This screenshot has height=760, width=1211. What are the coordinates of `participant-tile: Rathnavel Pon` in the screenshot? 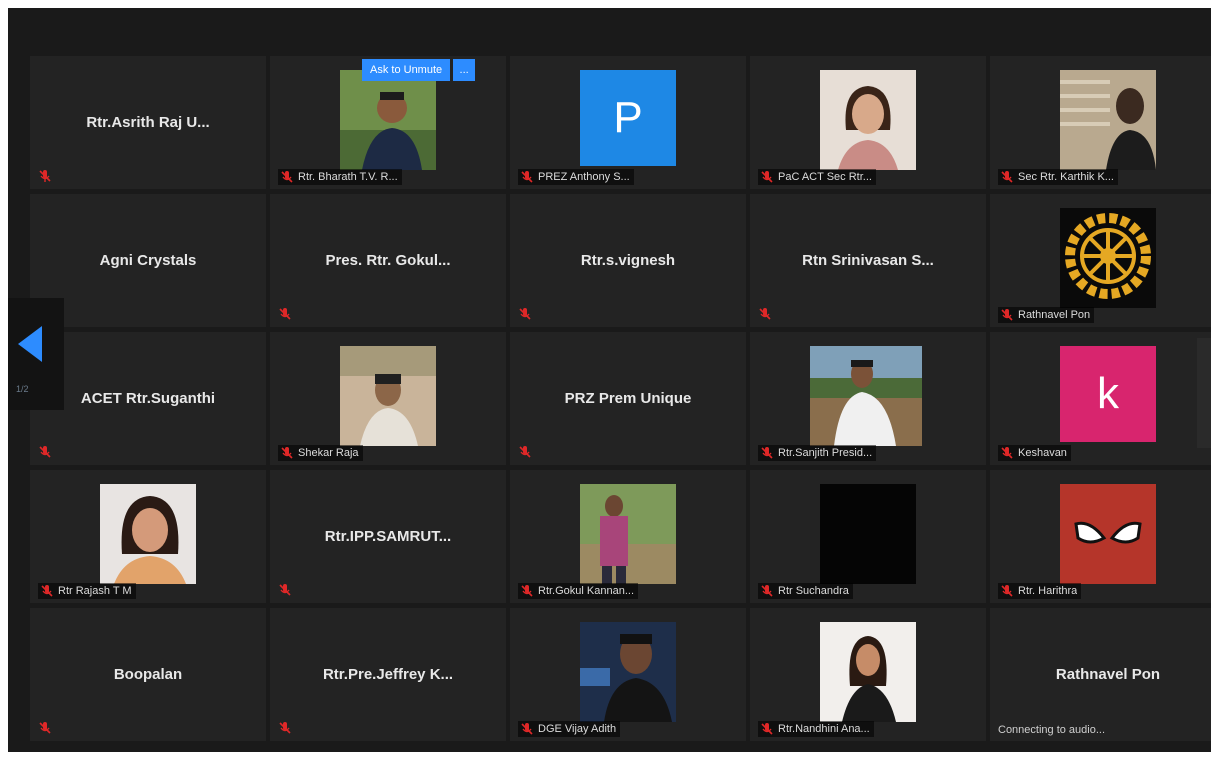 It's located at (1100, 260).